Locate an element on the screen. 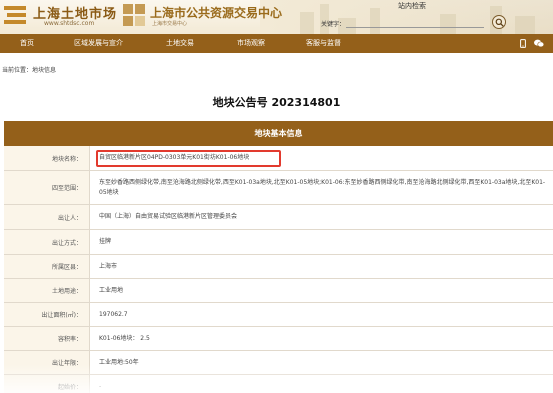 This screenshot has width=553, height=393. table-row-parcel-name: 地块名称： 自贸区临港新片区04PD-0303单元K01街坊K01-06地块 is located at coordinates (278, 158).